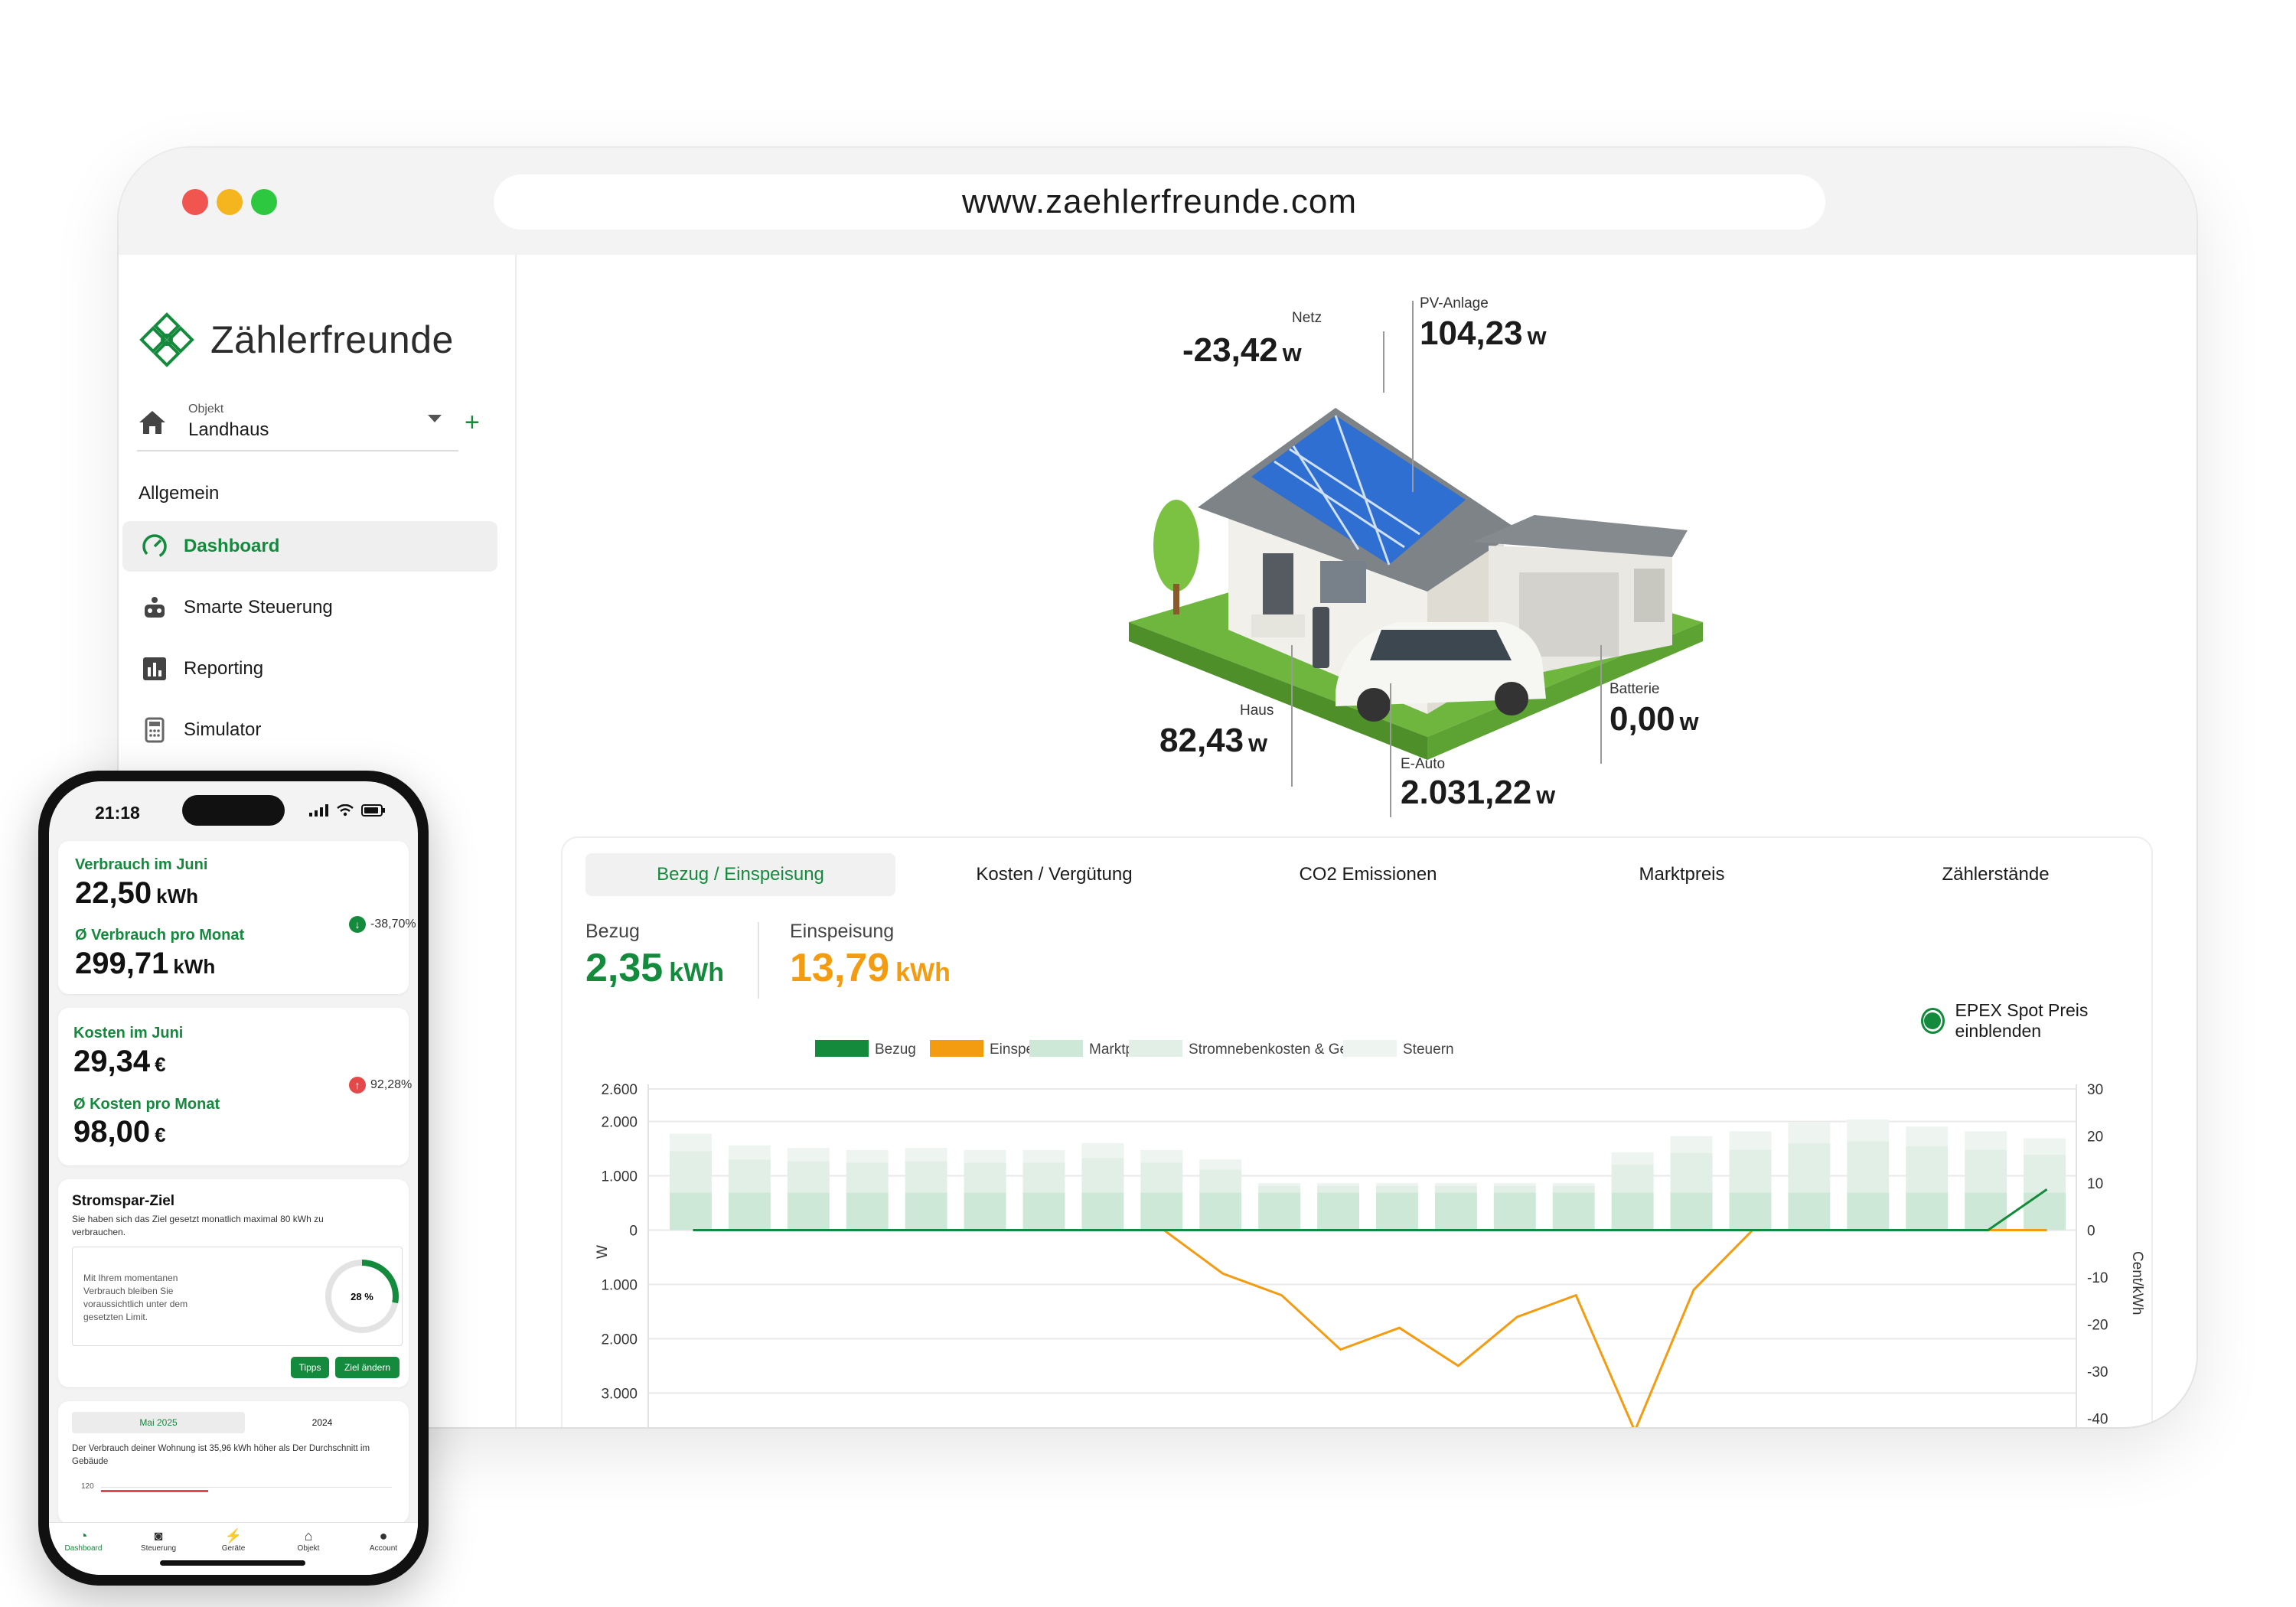 The width and height of the screenshot is (2296, 1607). I want to click on home-icon, so click(152, 422).